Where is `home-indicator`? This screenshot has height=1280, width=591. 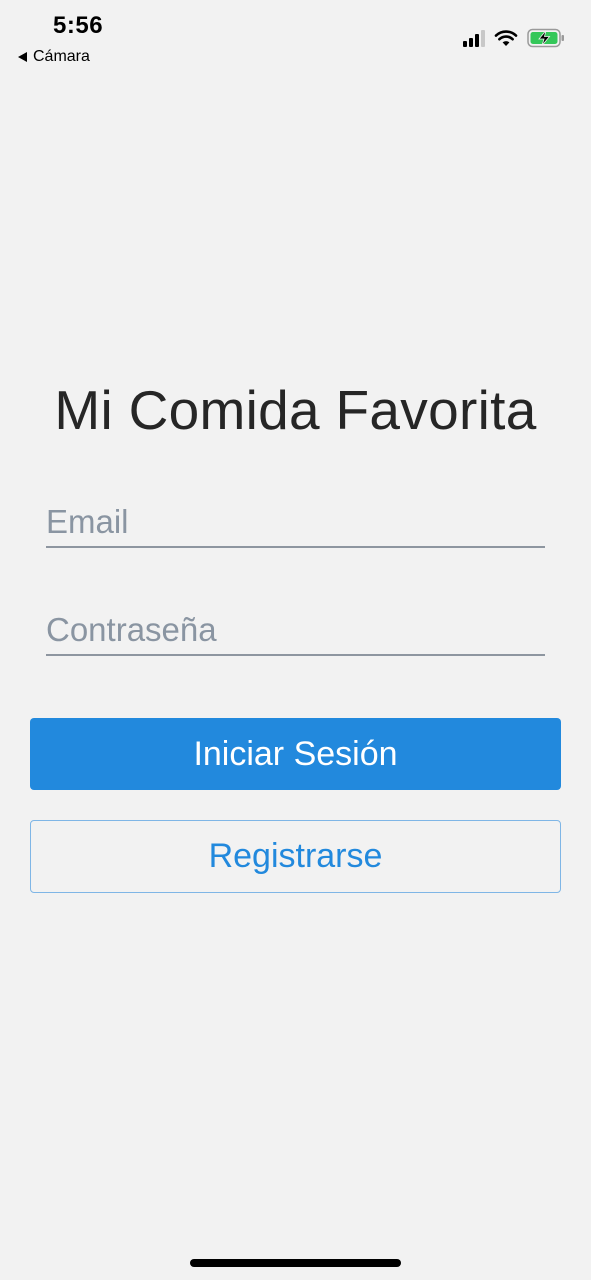 home-indicator is located at coordinates (295, 1263).